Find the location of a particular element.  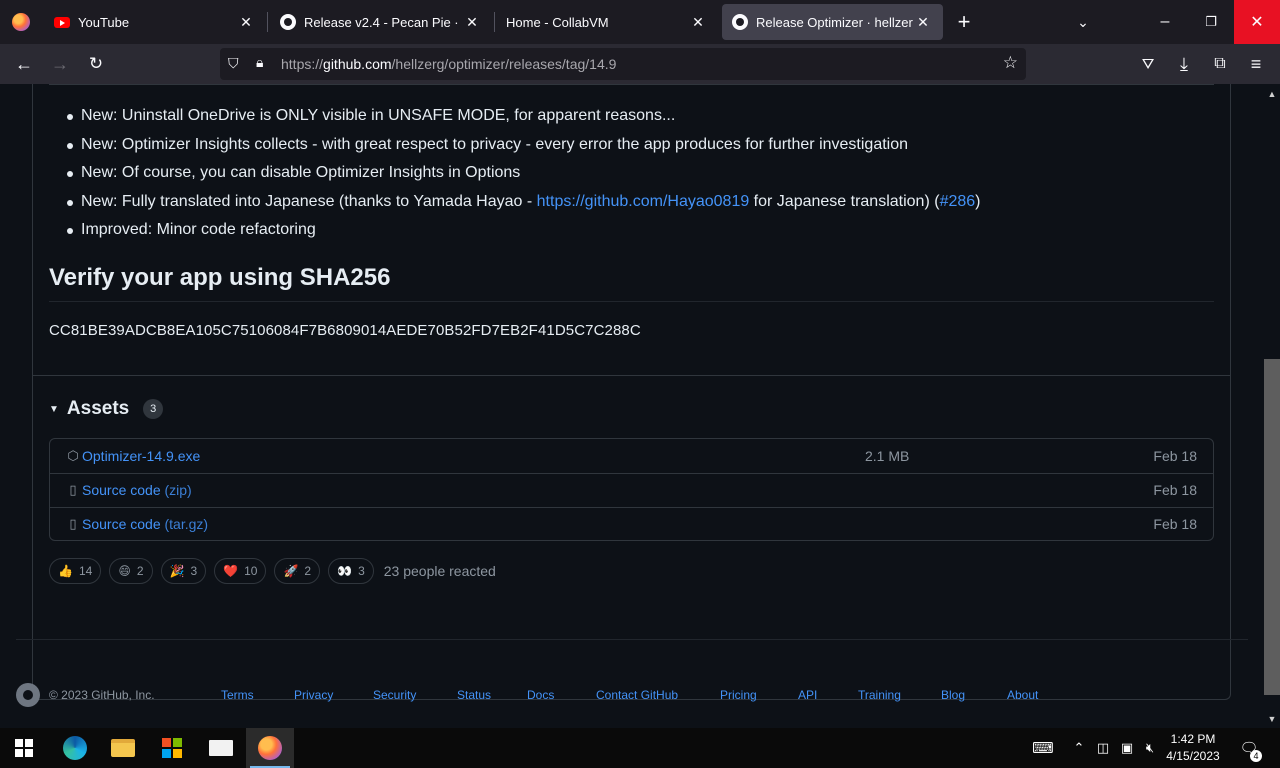

asset-link-suffix: (tar.gz) is located at coordinates (184, 524).